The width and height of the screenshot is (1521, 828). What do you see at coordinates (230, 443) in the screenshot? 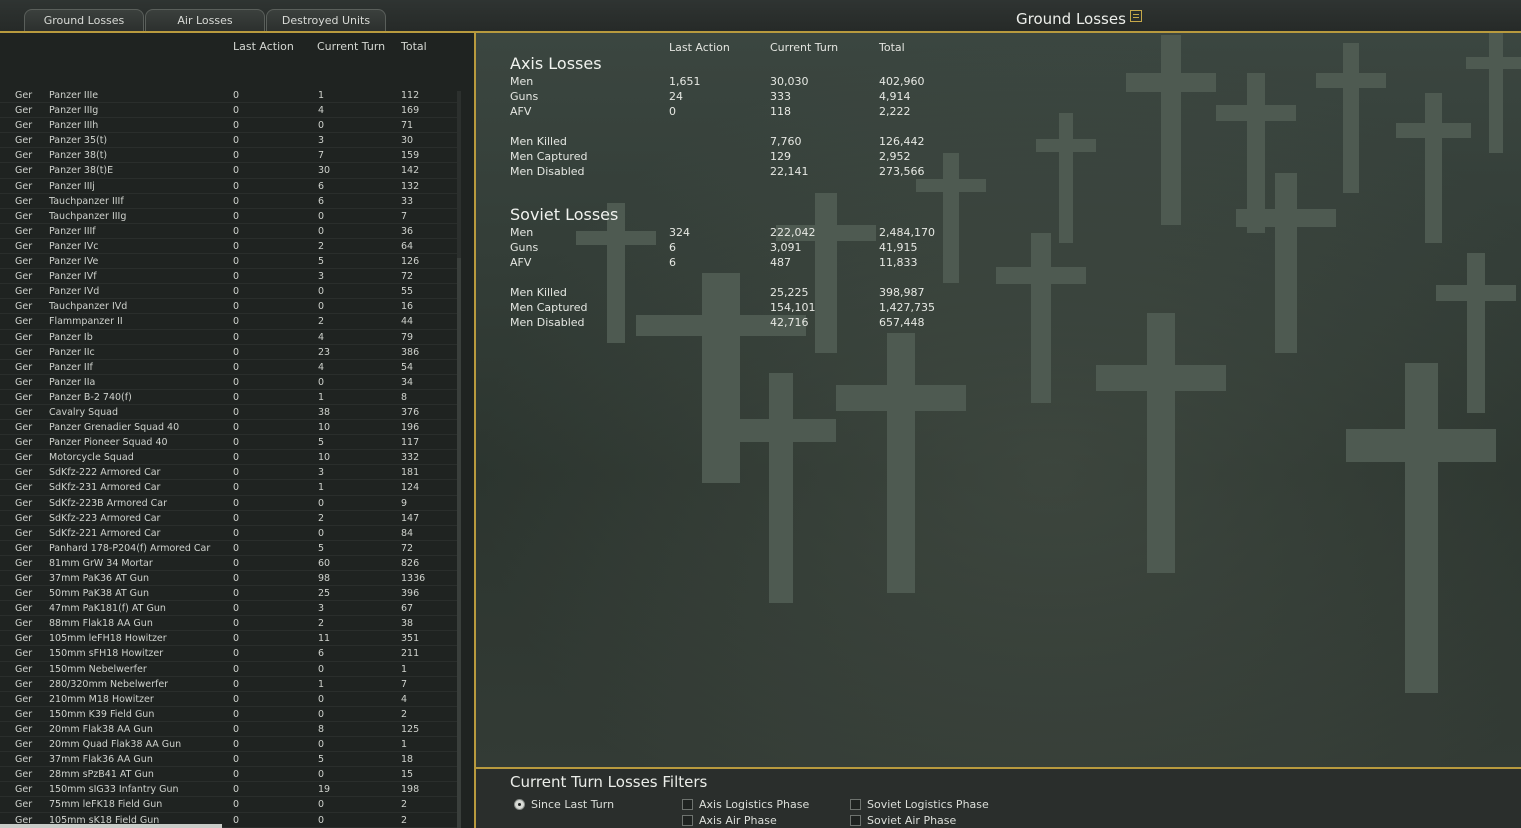
I see `table-row: Ger Panzer Pioneer Squad 40 0 5 117` at bounding box center [230, 443].